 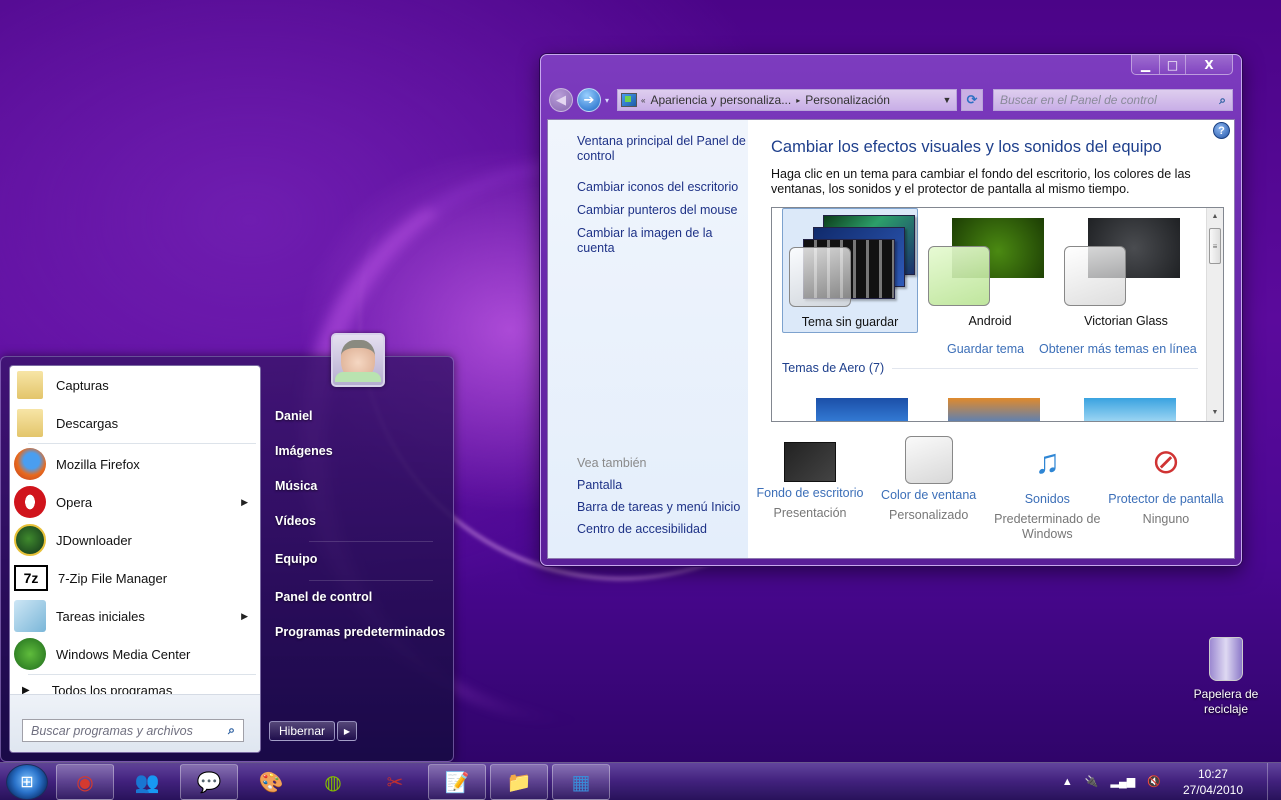 What do you see at coordinates (1221, 130) in the screenshot?
I see `help-icon: ?` at bounding box center [1221, 130].